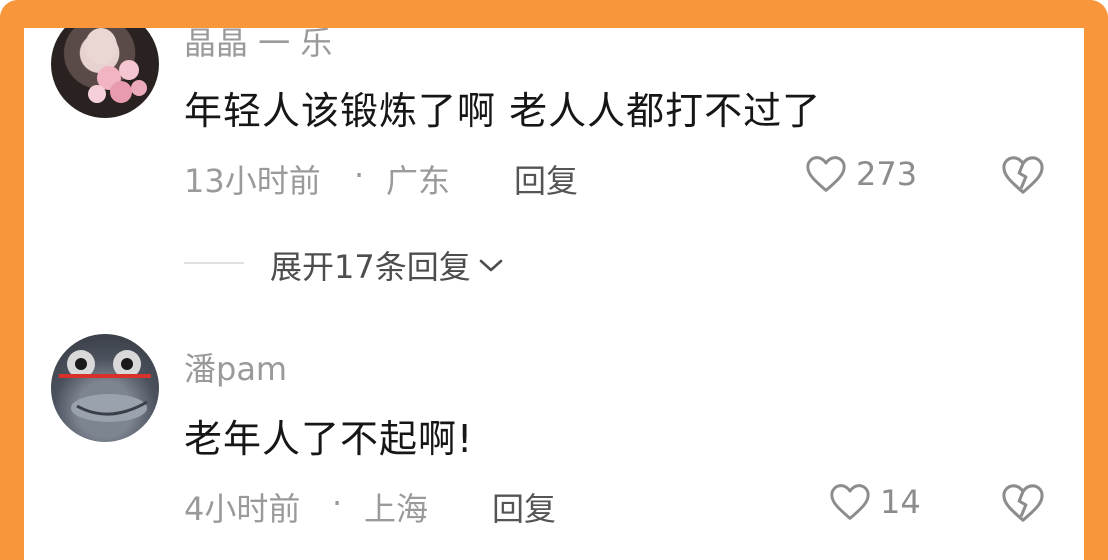 This screenshot has width=1108, height=560. What do you see at coordinates (242, 509) in the screenshot?
I see `timestamp: 4小时前` at bounding box center [242, 509].